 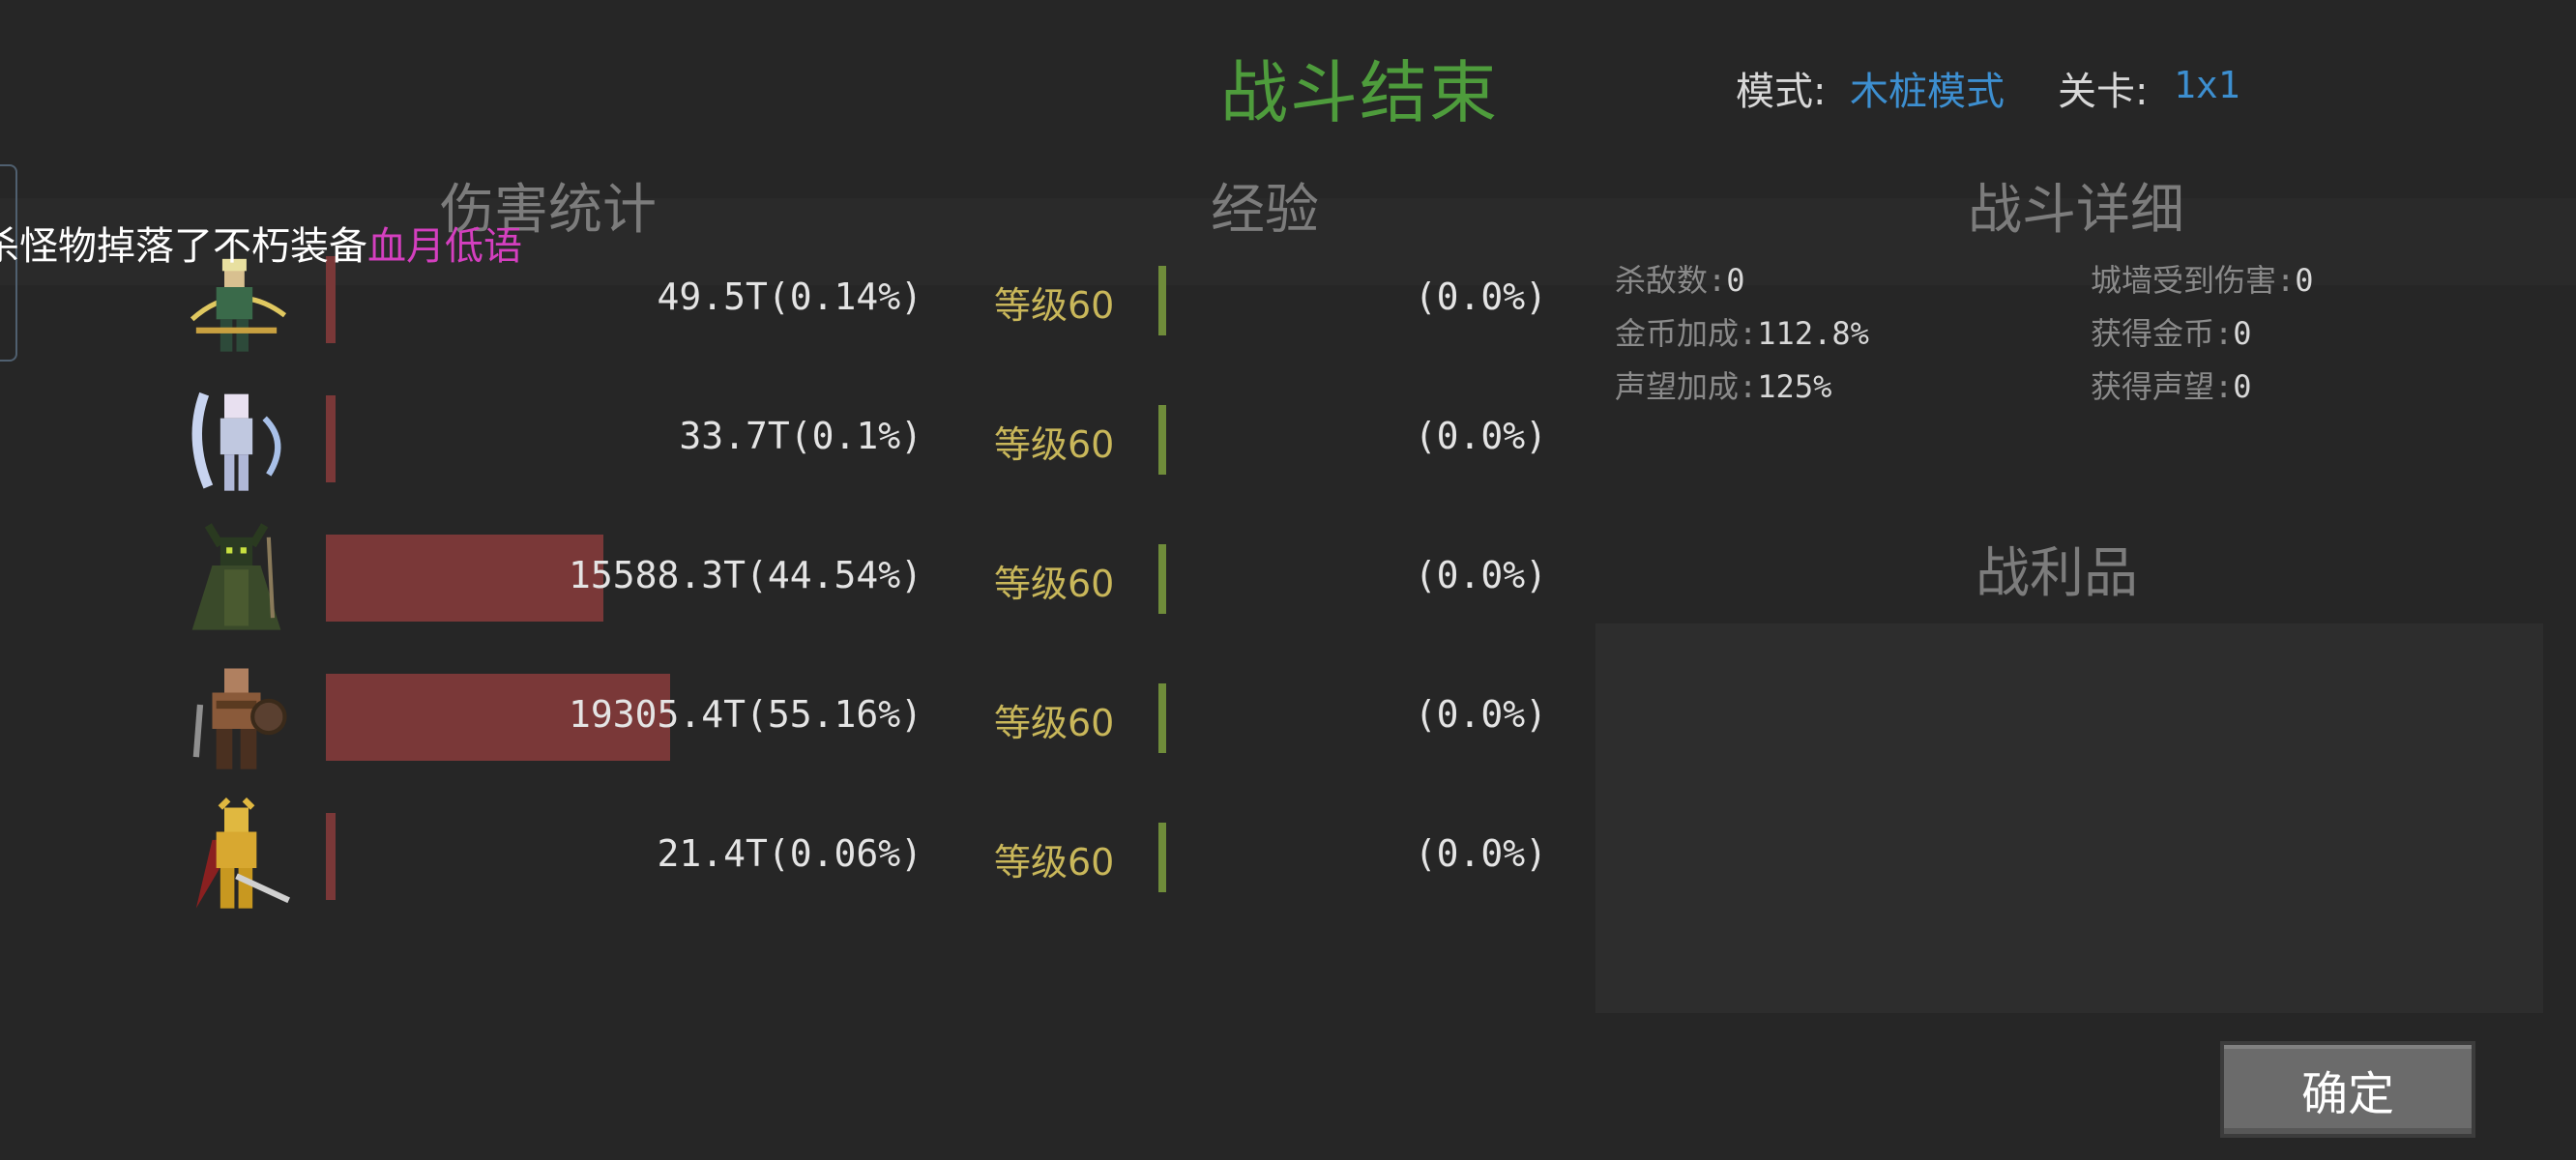 What do you see at coordinates (444, 247) in the screenshot?
I see `drop-item-name: 血月低语` at bounding box center [444, 247].